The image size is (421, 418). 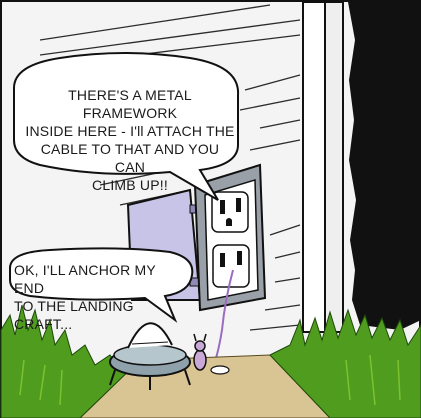 I want to click on dark-wall, so click(x=384, y=166).